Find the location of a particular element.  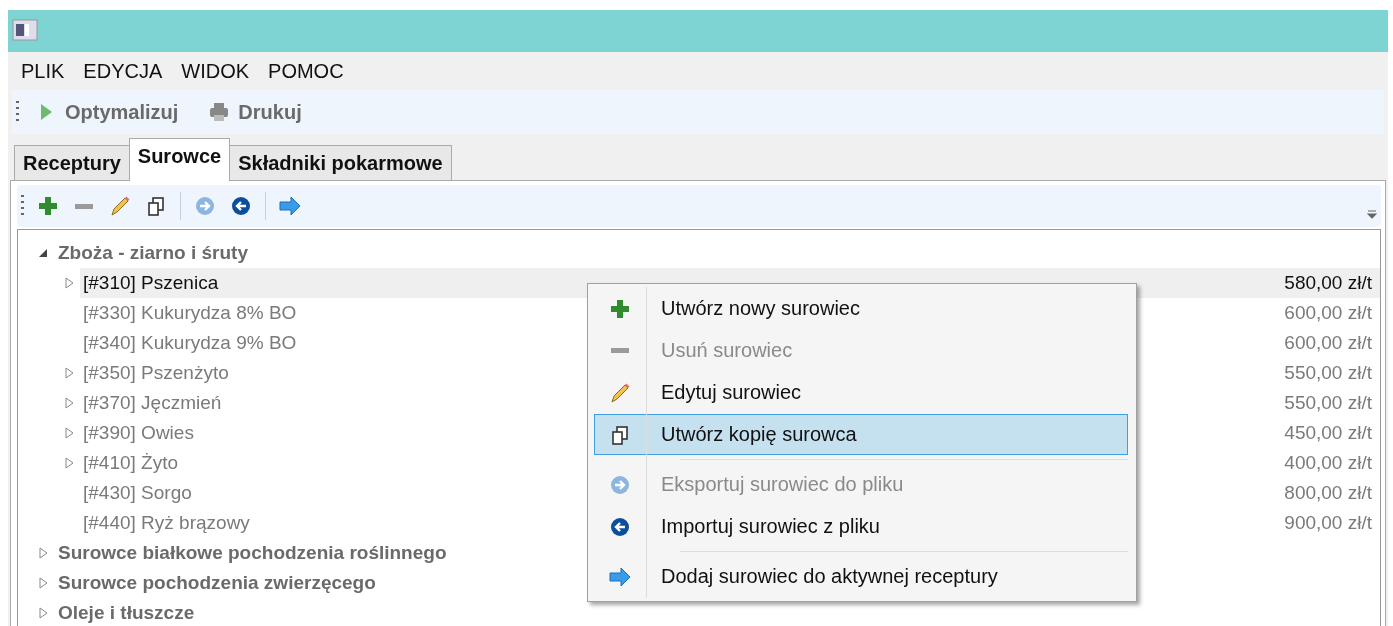

item-name: [#410] Żyto is located at coordinates (130, 463).